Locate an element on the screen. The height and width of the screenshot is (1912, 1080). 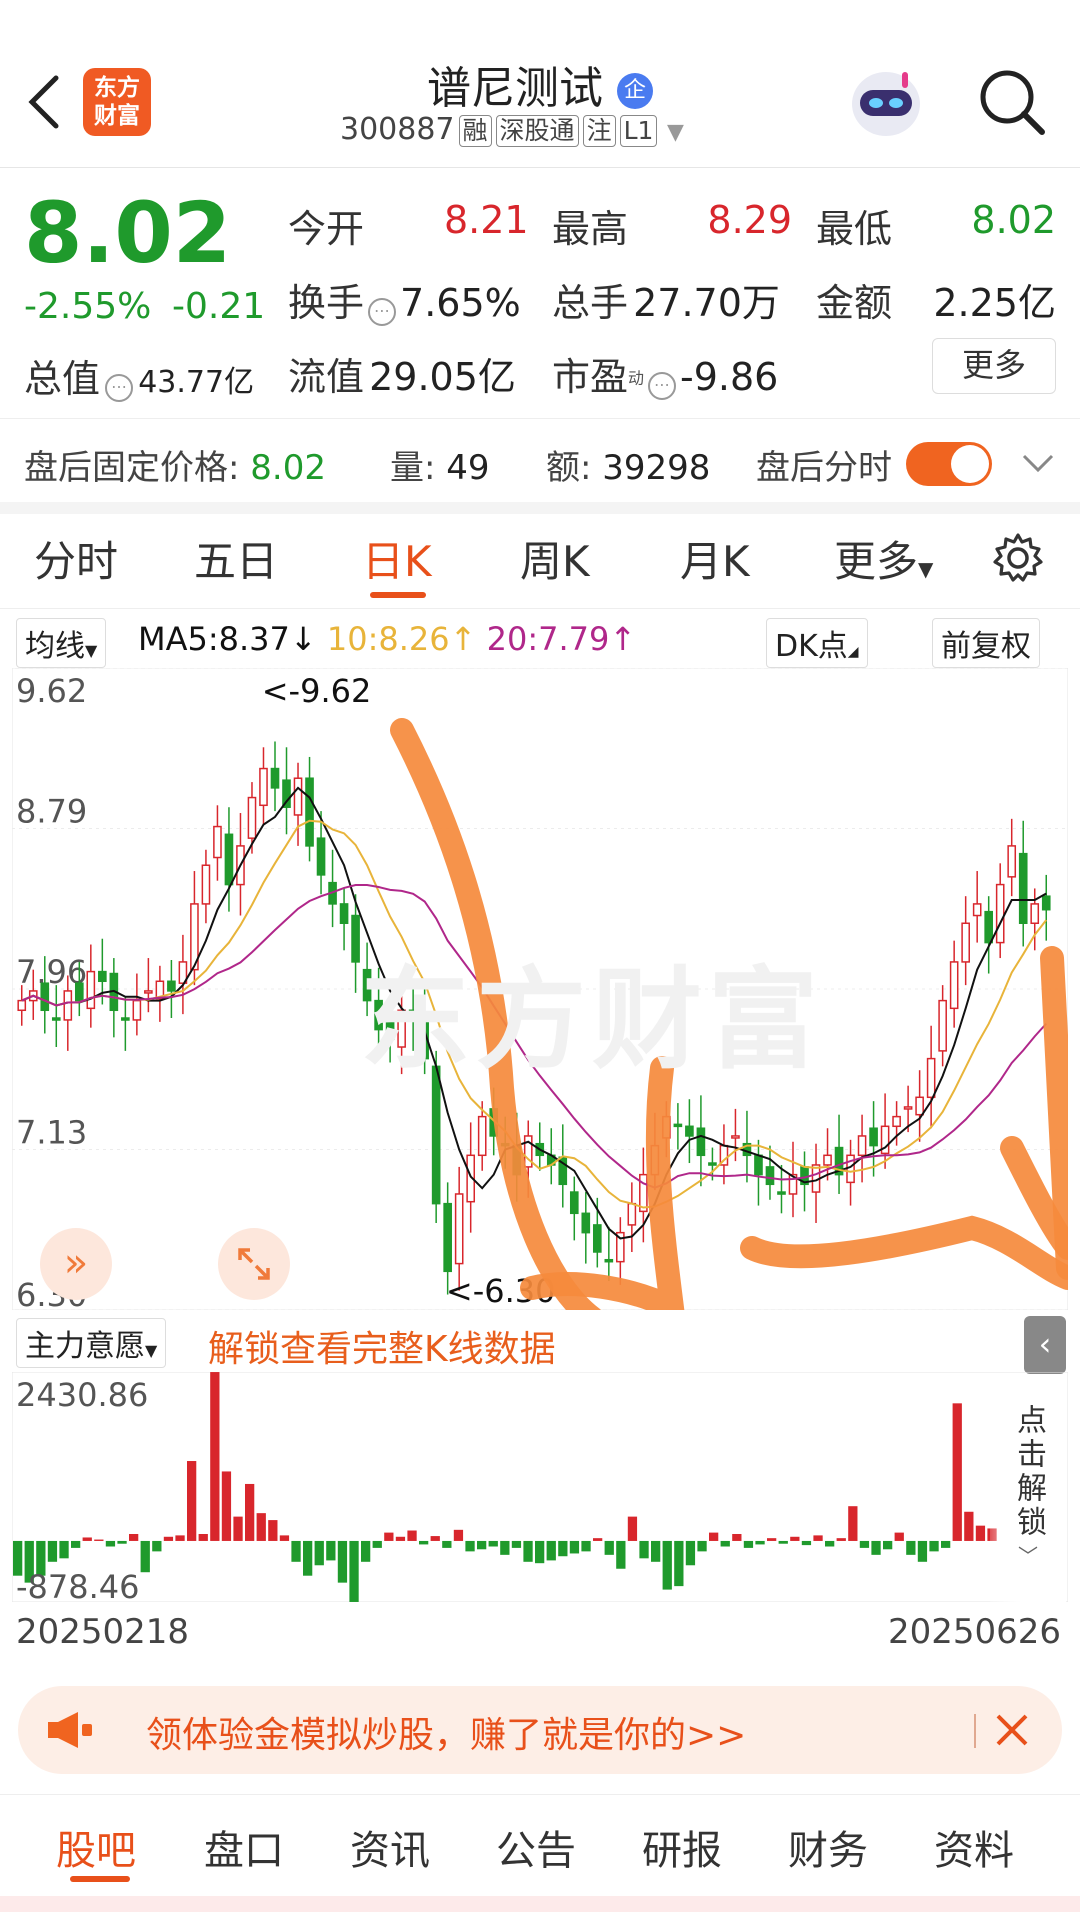
promo-banner: 领体验金模拟炒股，赚了就是你的>> is located at coordinates (540, 1730).